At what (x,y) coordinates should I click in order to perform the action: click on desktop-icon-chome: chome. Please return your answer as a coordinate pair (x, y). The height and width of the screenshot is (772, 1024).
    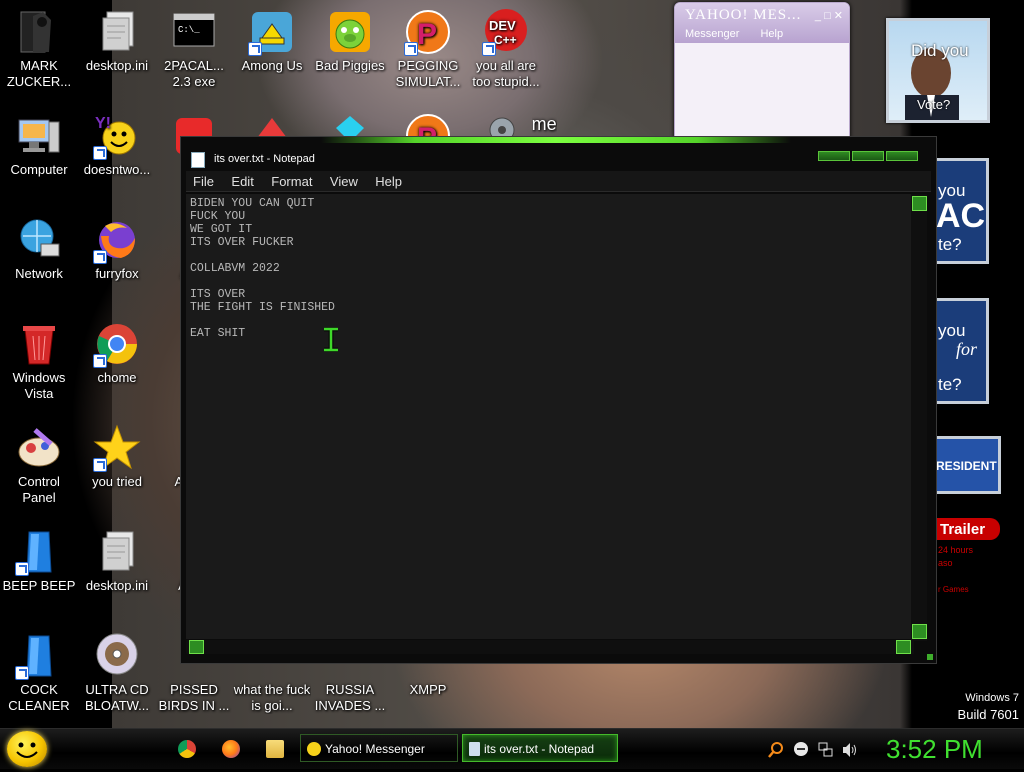
    Looking at the image, I should click on (117, 353).